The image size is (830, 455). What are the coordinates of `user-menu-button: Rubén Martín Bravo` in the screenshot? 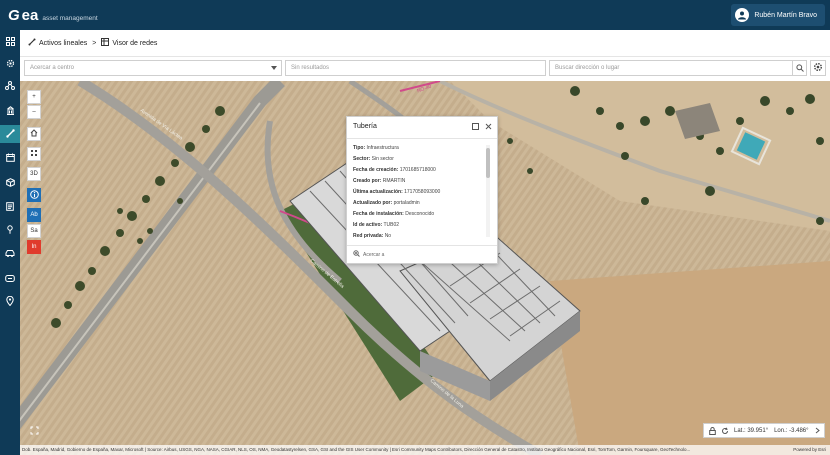 It's located at (778, 15).